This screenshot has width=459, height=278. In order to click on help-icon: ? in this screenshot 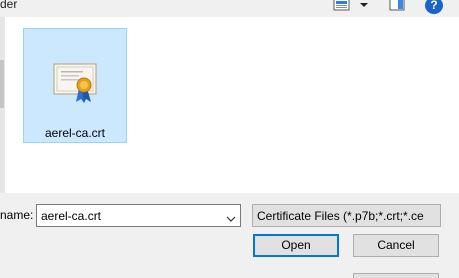, I will do `click(434, 7)`.